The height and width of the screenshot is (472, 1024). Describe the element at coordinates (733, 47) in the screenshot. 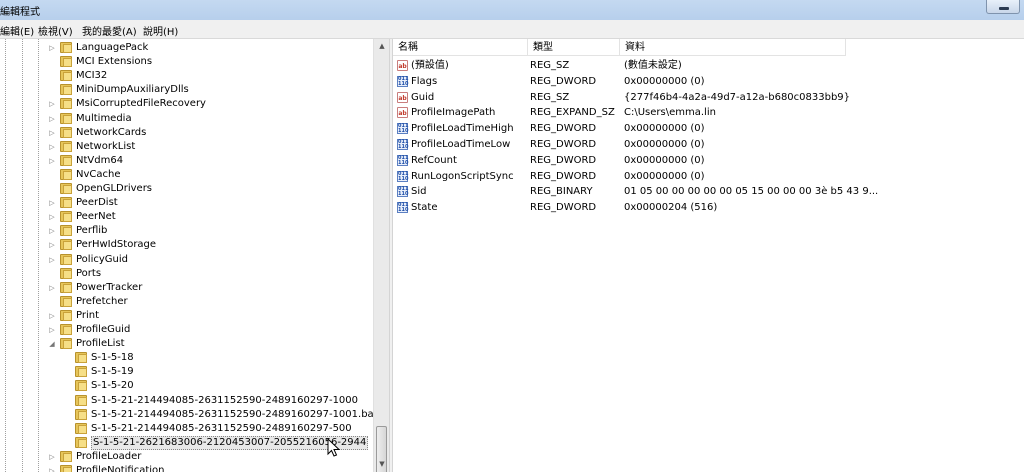

I see `column-header-data: 資料` at that location.